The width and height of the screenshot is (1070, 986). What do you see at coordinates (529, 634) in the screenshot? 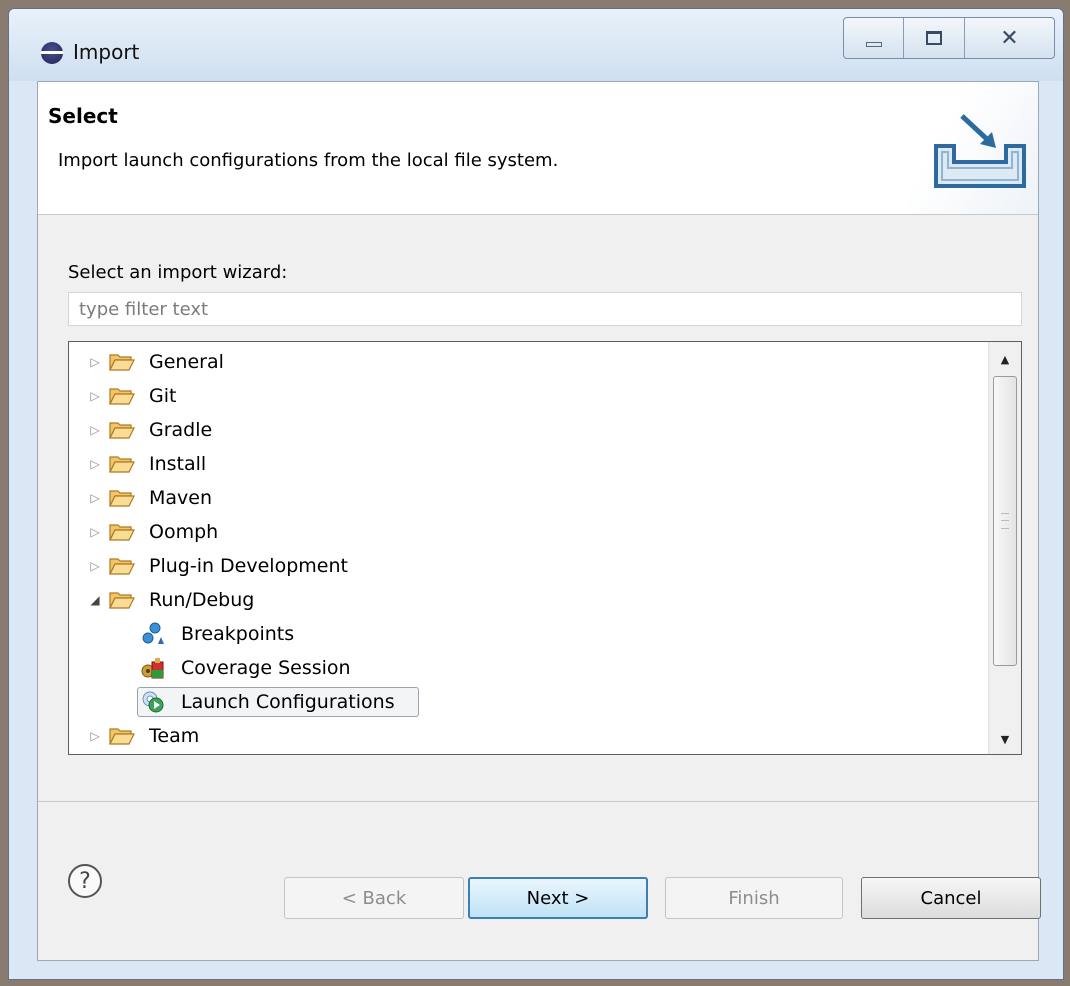
I see `tree-item: Breakpoints` at bounding box center [529, 634].